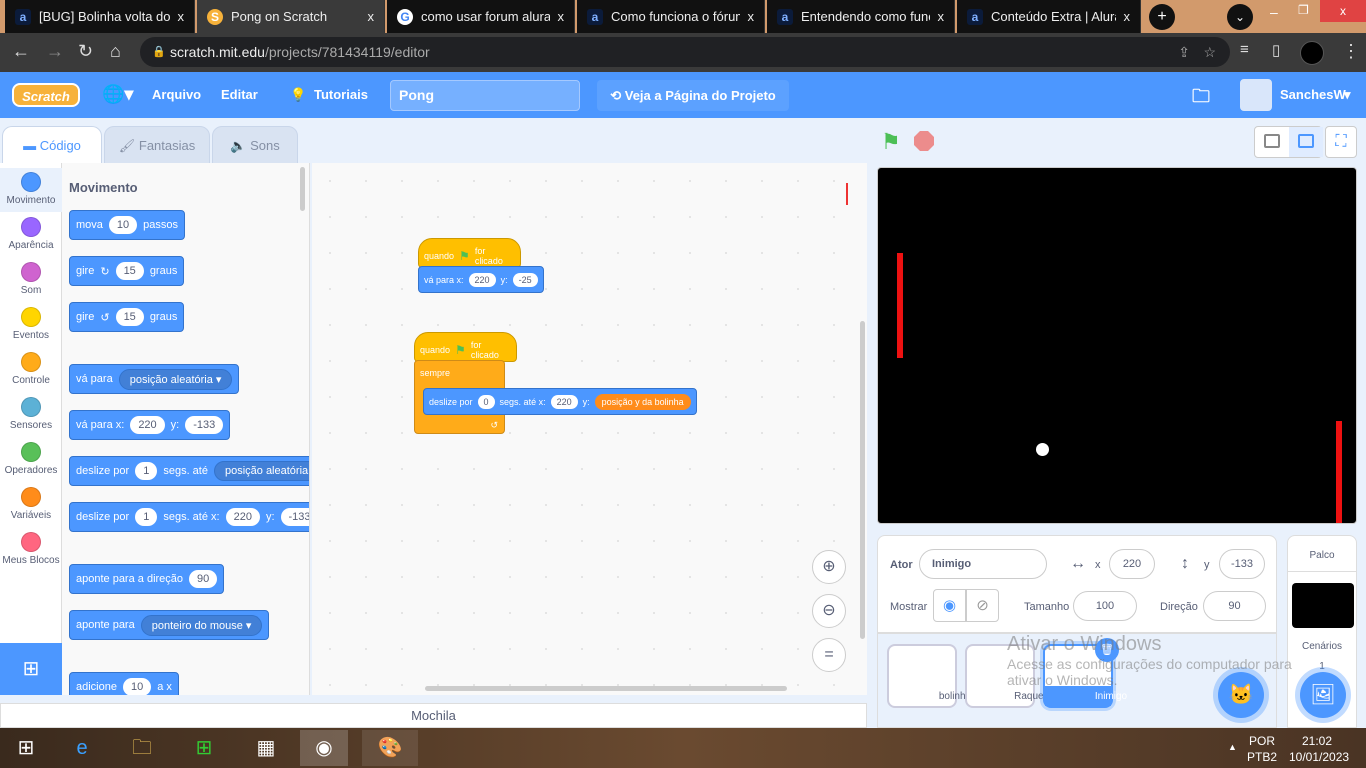 The width and height of the screenshot is (1366, 768). What do you see at coordinates (123, 225) in the screenshot?
I see `steps-input: 10` at bounding box center [123, 225].